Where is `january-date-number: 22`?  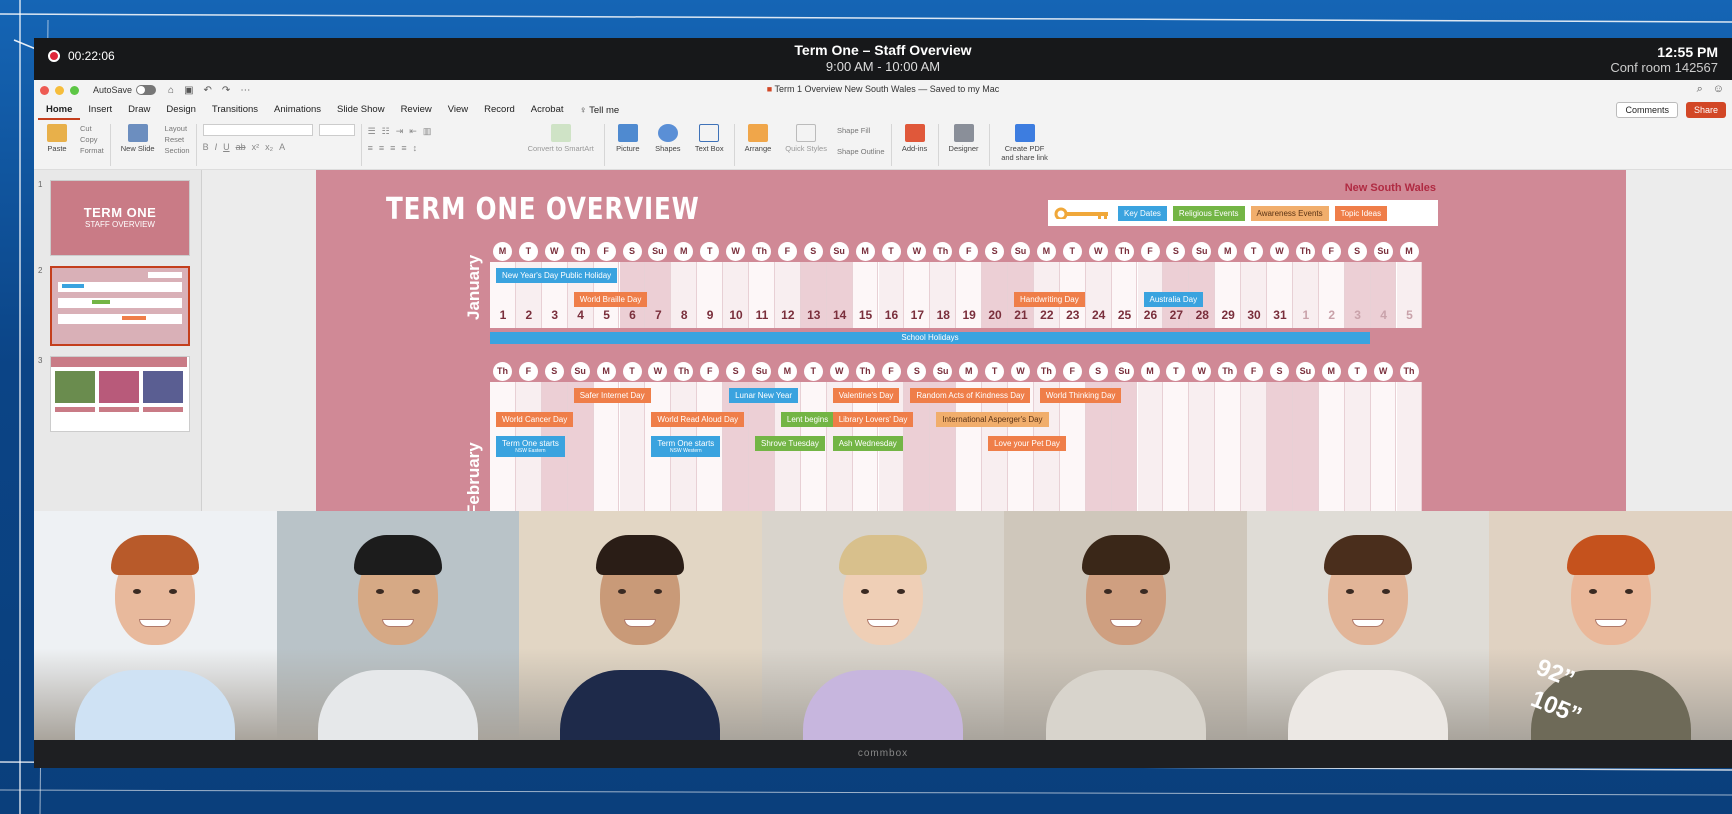 january-date-number: 22 is located at coordinates (1047, 315).